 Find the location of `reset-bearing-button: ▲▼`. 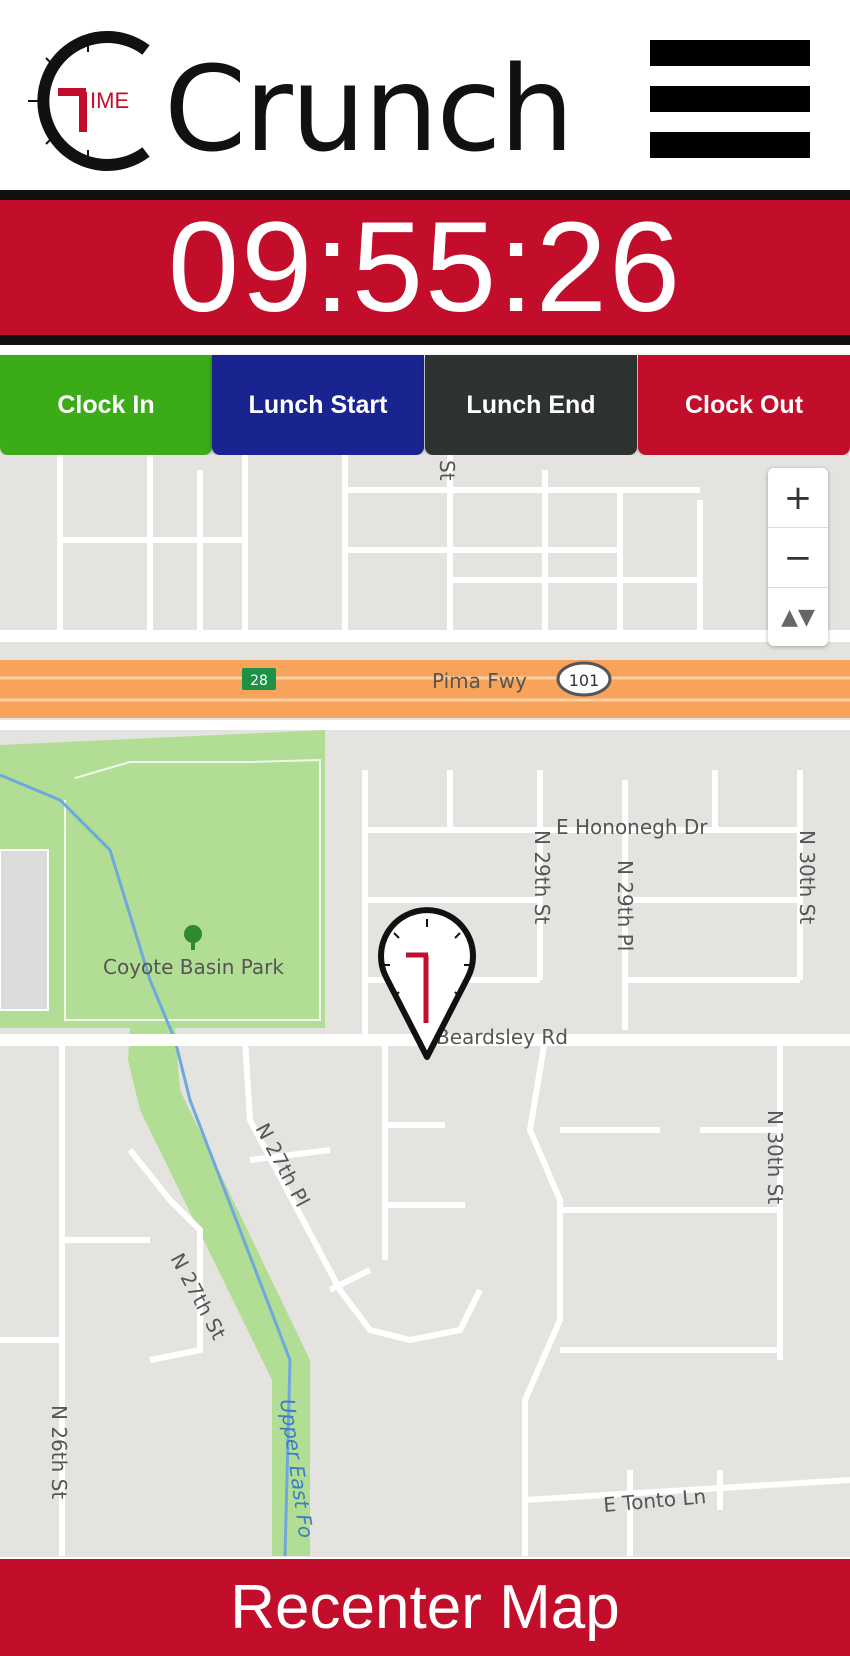

reset-bearing-button: ▲▼ is located at coordinates (798, 617).